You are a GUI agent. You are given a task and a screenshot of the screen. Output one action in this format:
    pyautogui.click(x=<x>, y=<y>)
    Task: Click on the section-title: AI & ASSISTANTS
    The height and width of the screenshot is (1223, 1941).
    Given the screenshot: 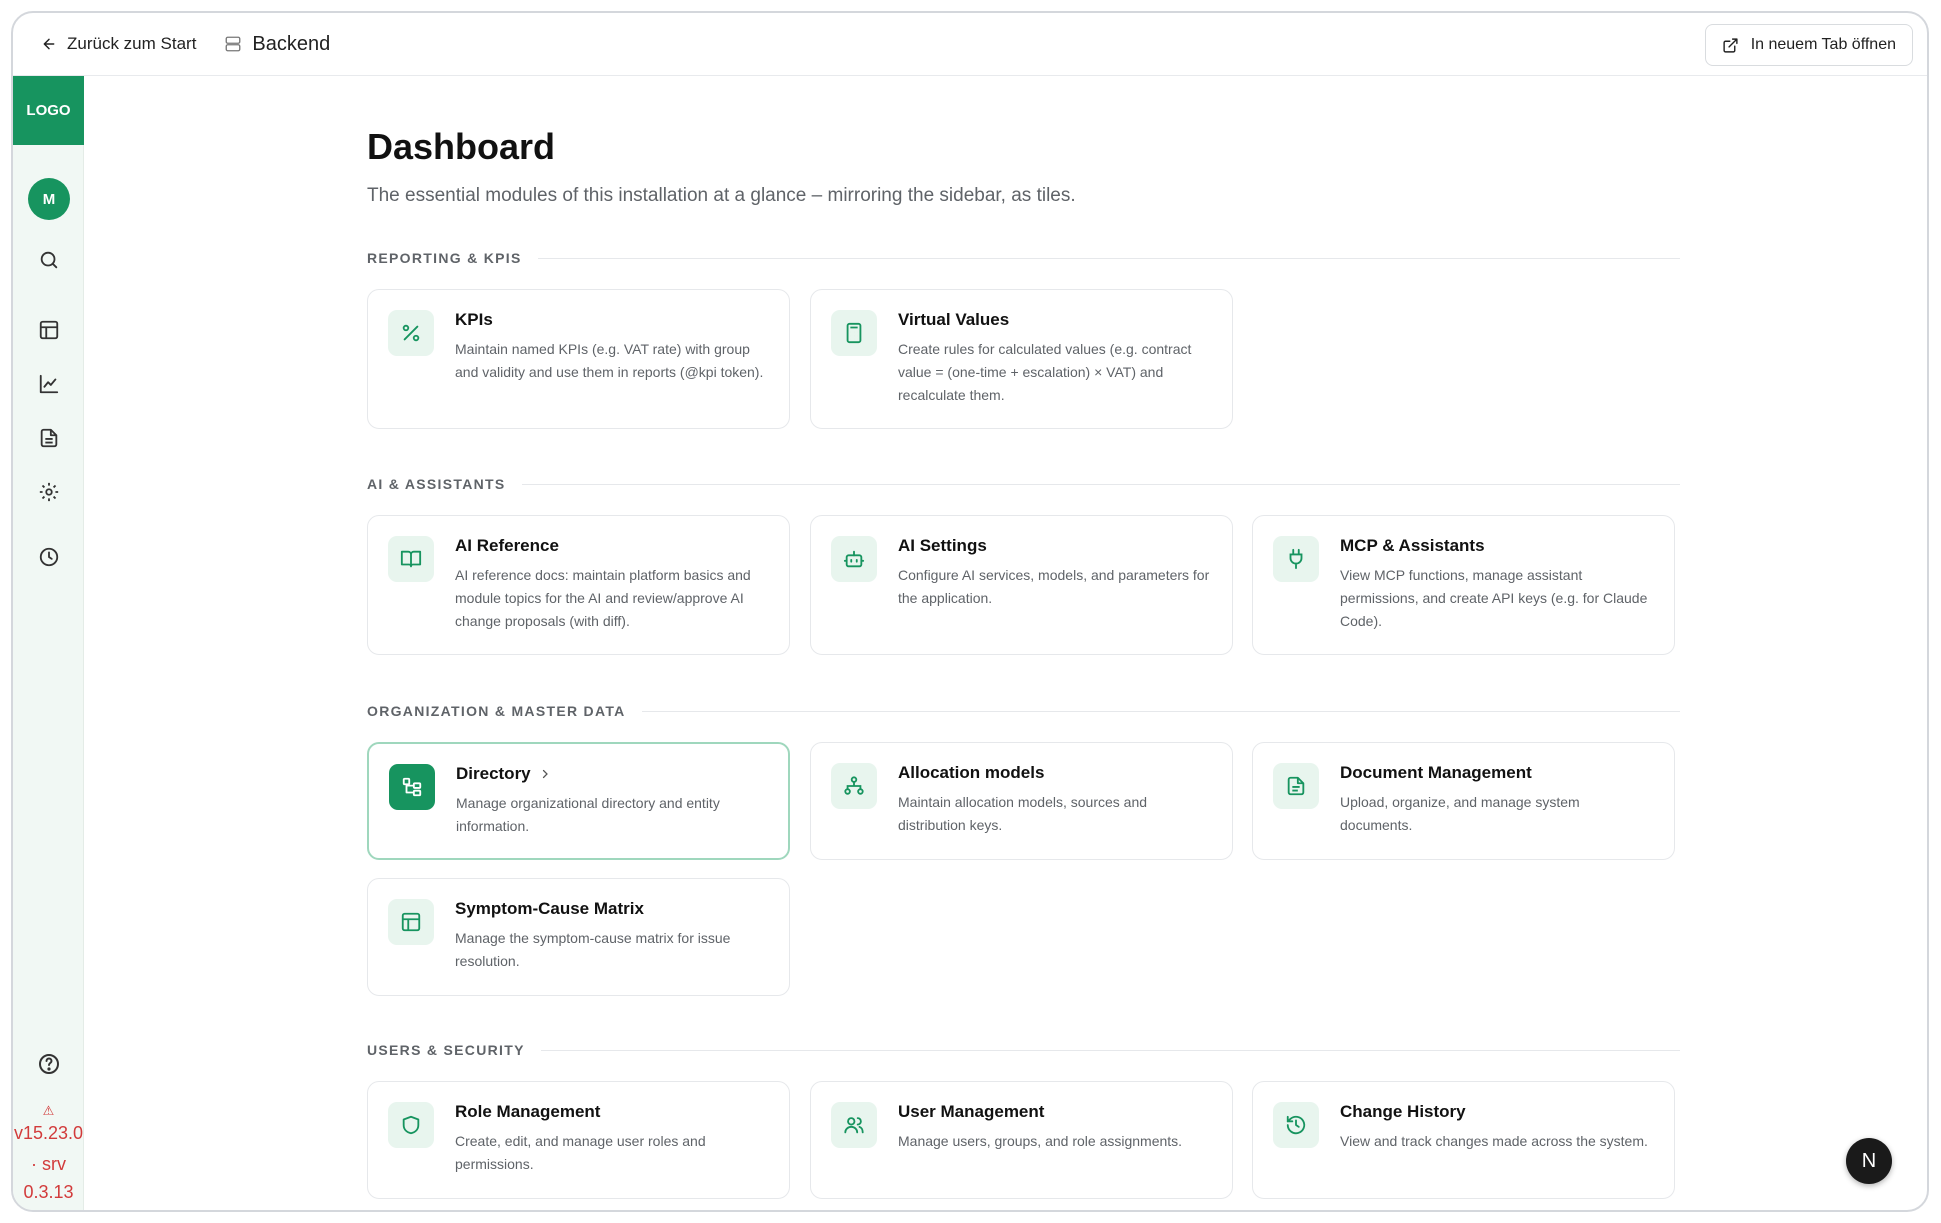 What is the action you would take?
    pyautogui.click(x=436, y=484)
    